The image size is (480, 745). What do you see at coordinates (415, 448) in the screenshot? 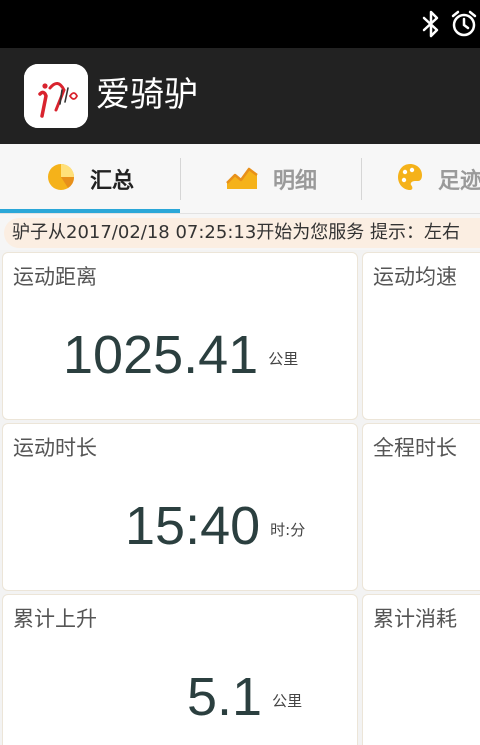
I see `stat-title: 全程时长` at bounding box center [415, 448].